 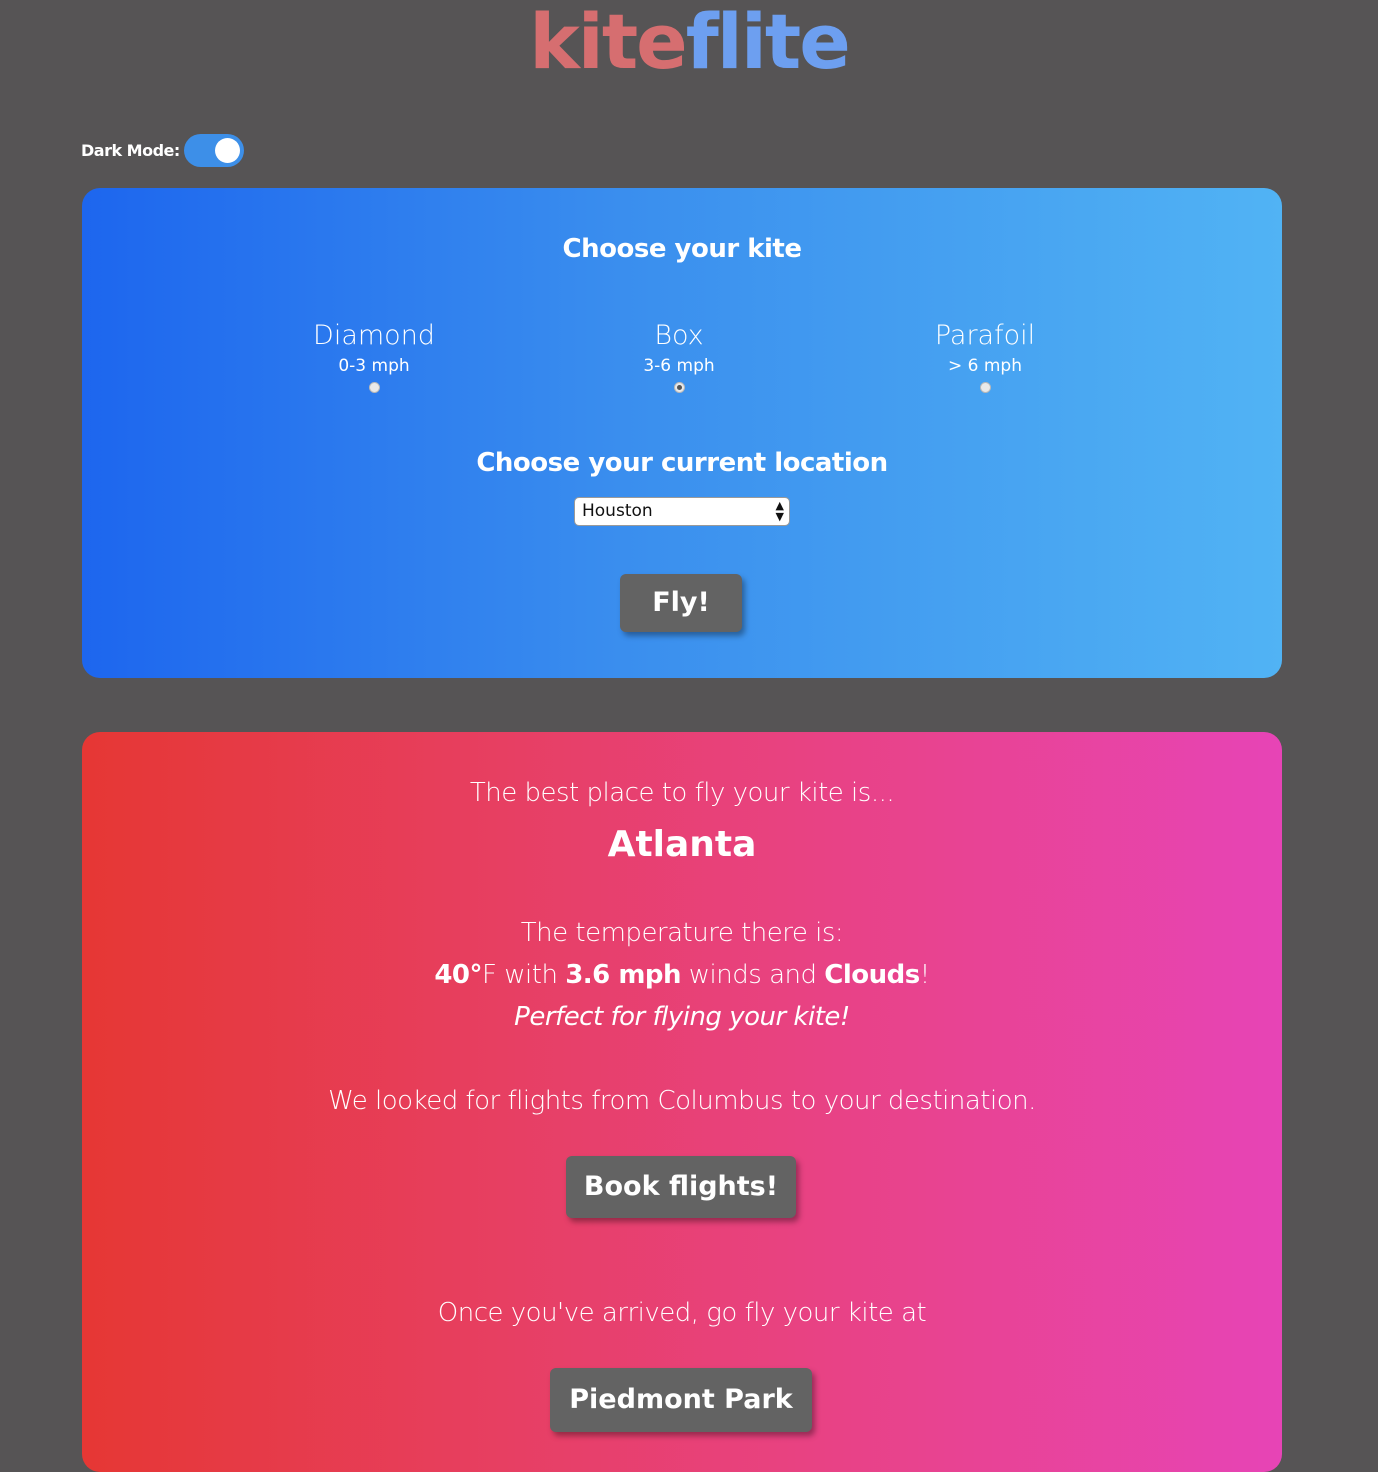 What do you see at coordinates (681, 603) in the screenshot?
I see `fly-button: Fly!` at bounding box center [681, 603].